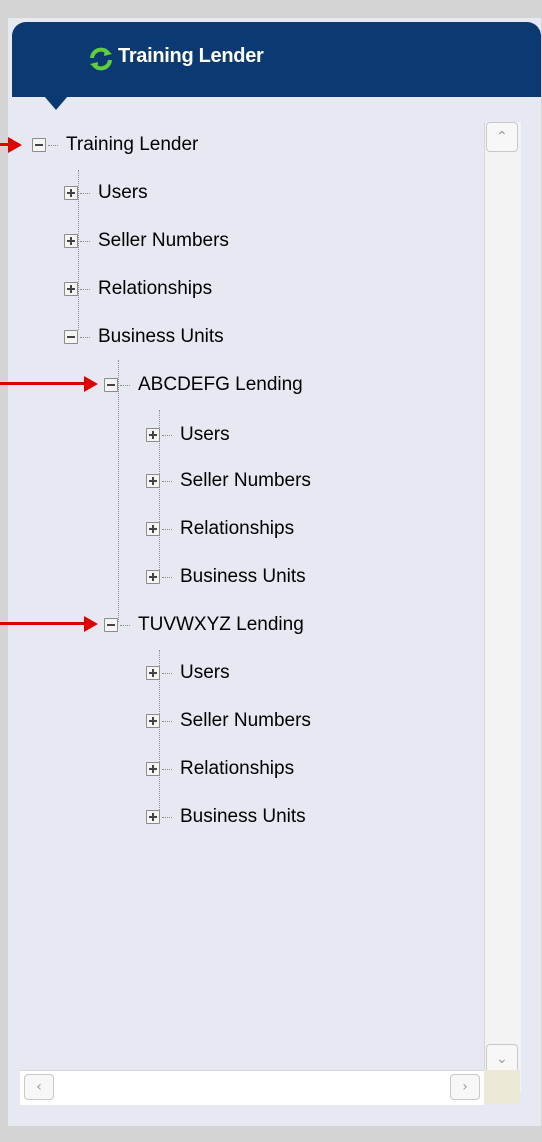  I want to click on tree-node-abcdefg-lending: ABCDEFG Lending, so click(203, 385).